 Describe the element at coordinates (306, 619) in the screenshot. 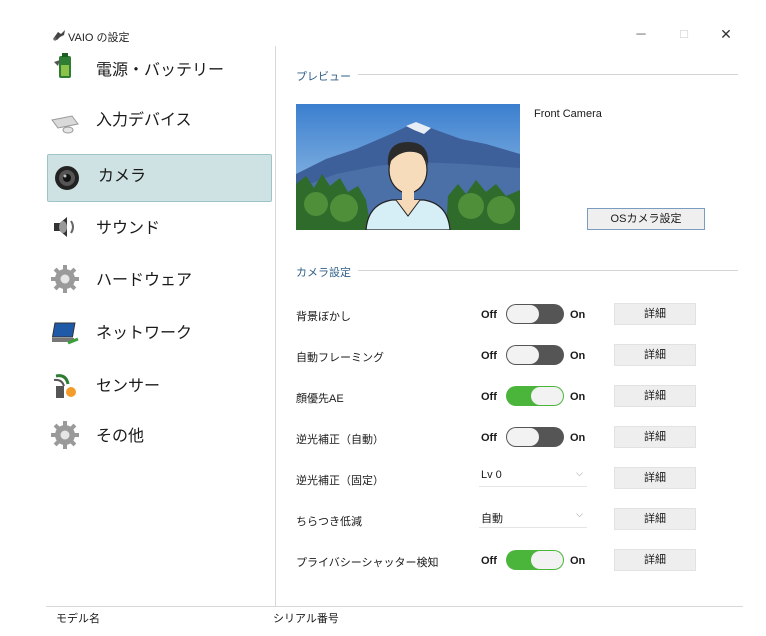

I see `serial-number-label: シリアル番号` at that location.